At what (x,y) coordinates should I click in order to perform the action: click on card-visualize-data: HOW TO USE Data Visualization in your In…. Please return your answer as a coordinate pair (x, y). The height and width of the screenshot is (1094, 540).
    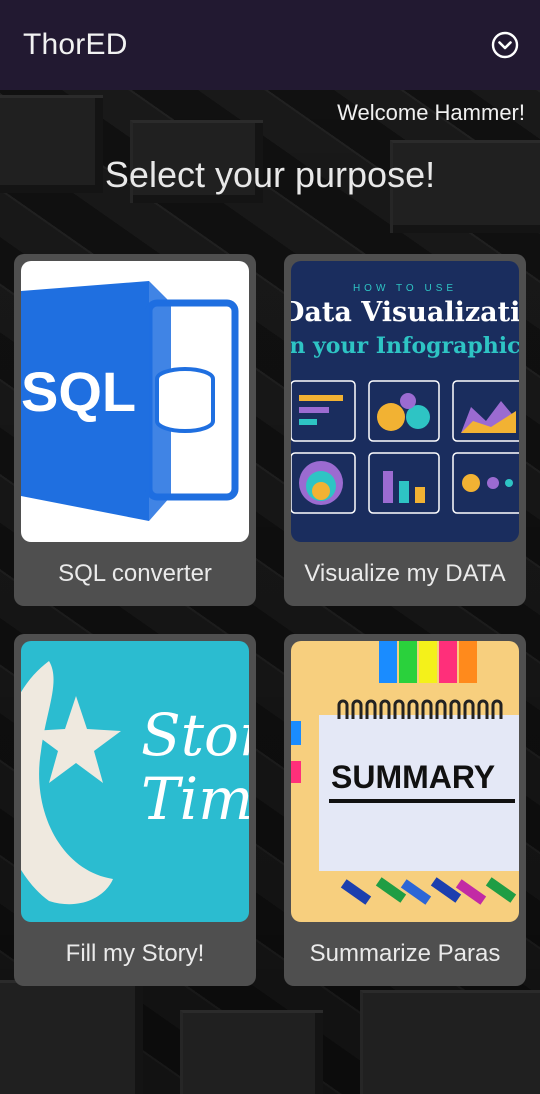
    Looking at the image, I should click on (405, 430).